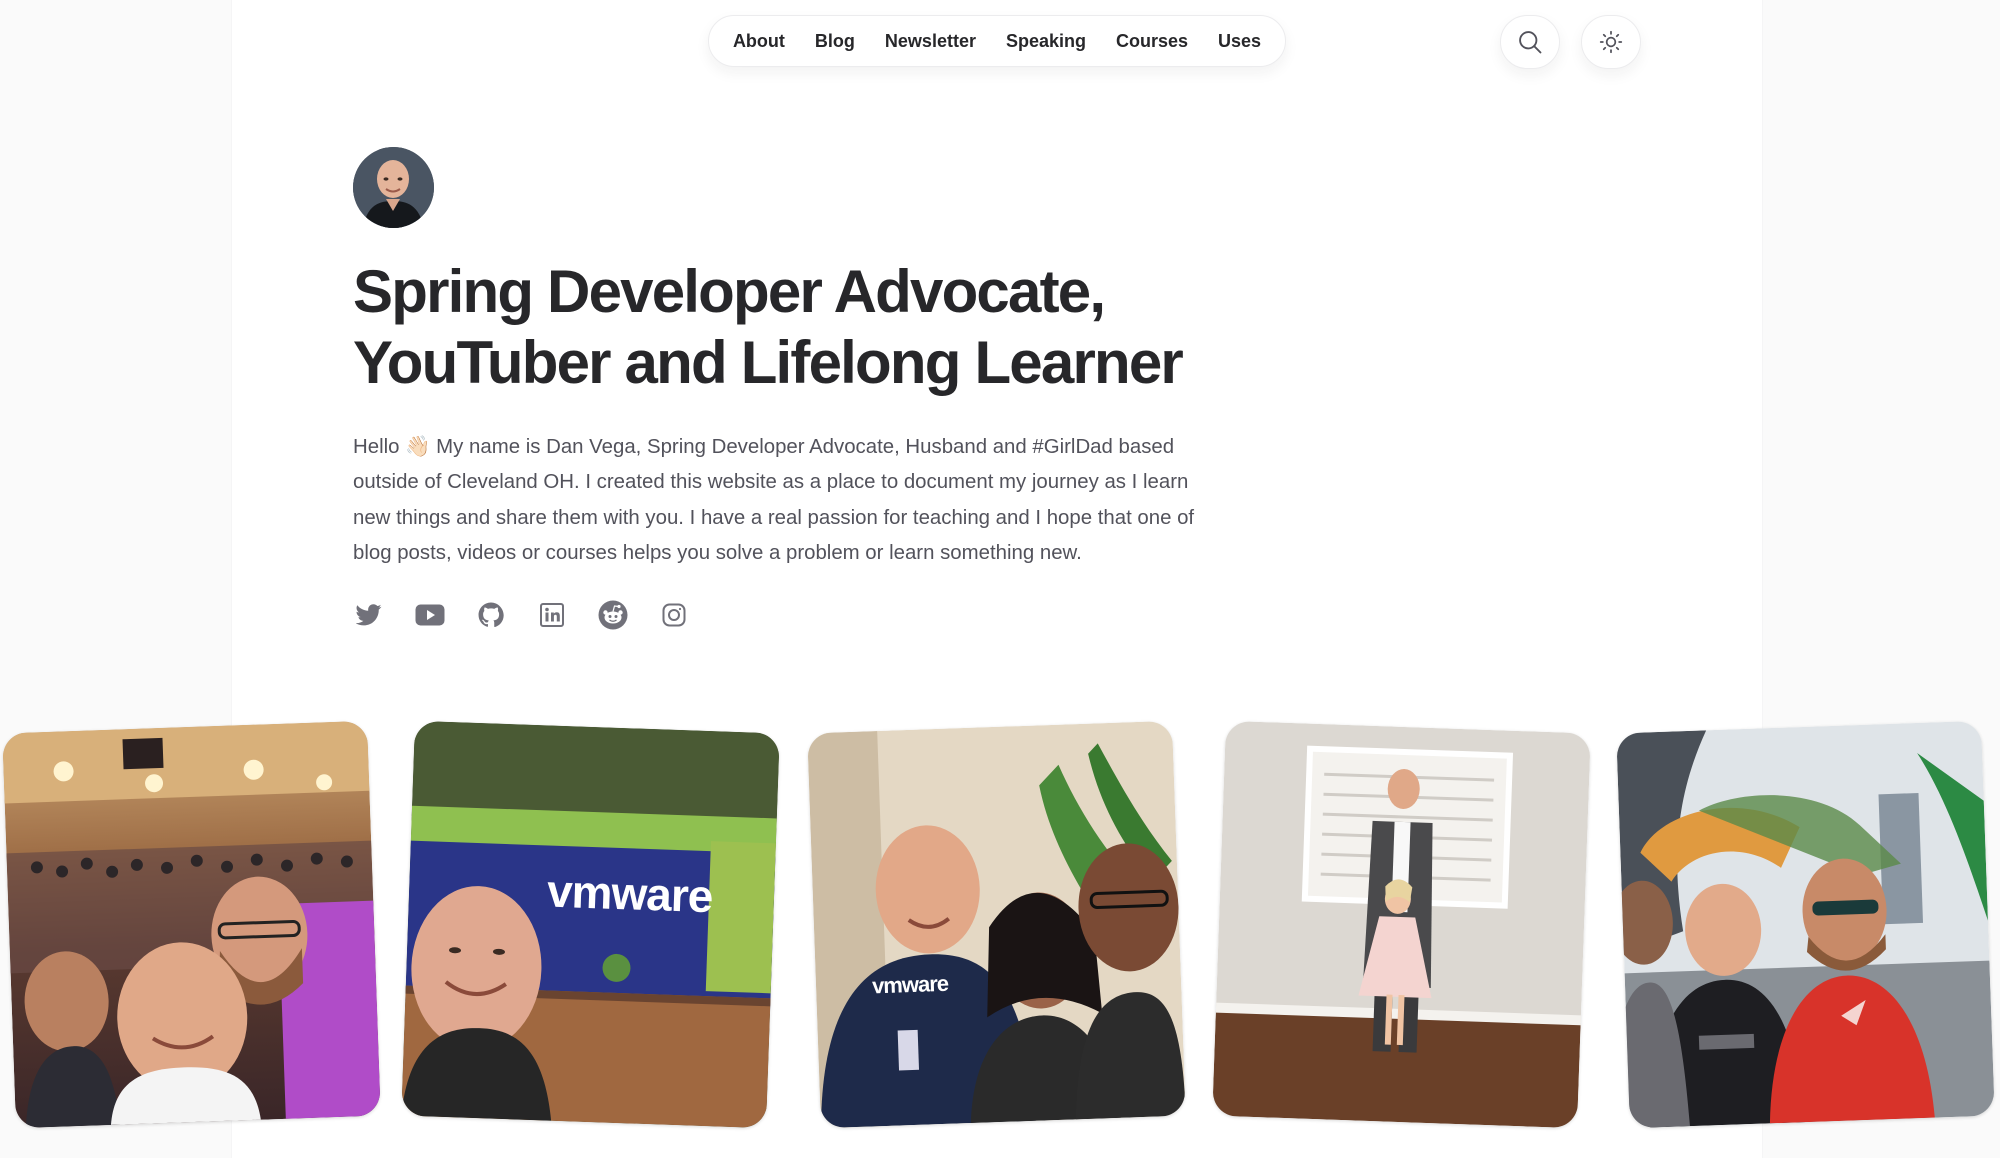  Describe the element at coordinates (491, 615) in the screenshot. I see `github-icon` at that location.